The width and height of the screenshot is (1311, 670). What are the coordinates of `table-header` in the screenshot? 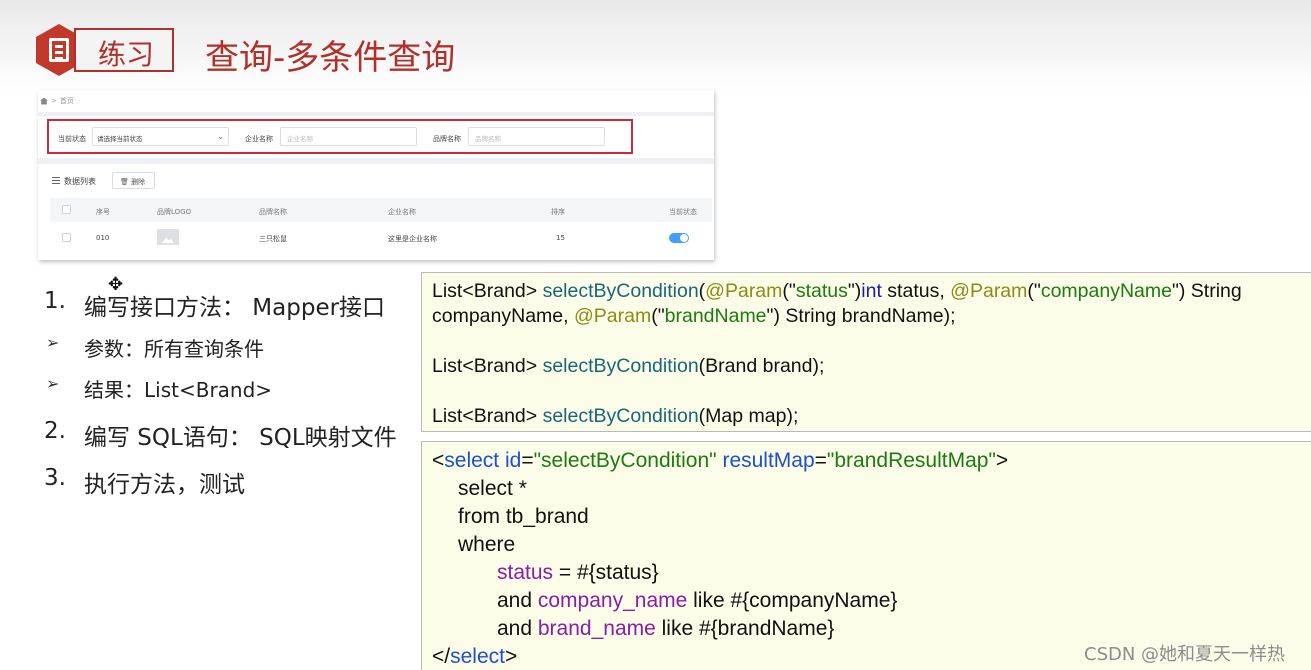 It's located at (381, 210).